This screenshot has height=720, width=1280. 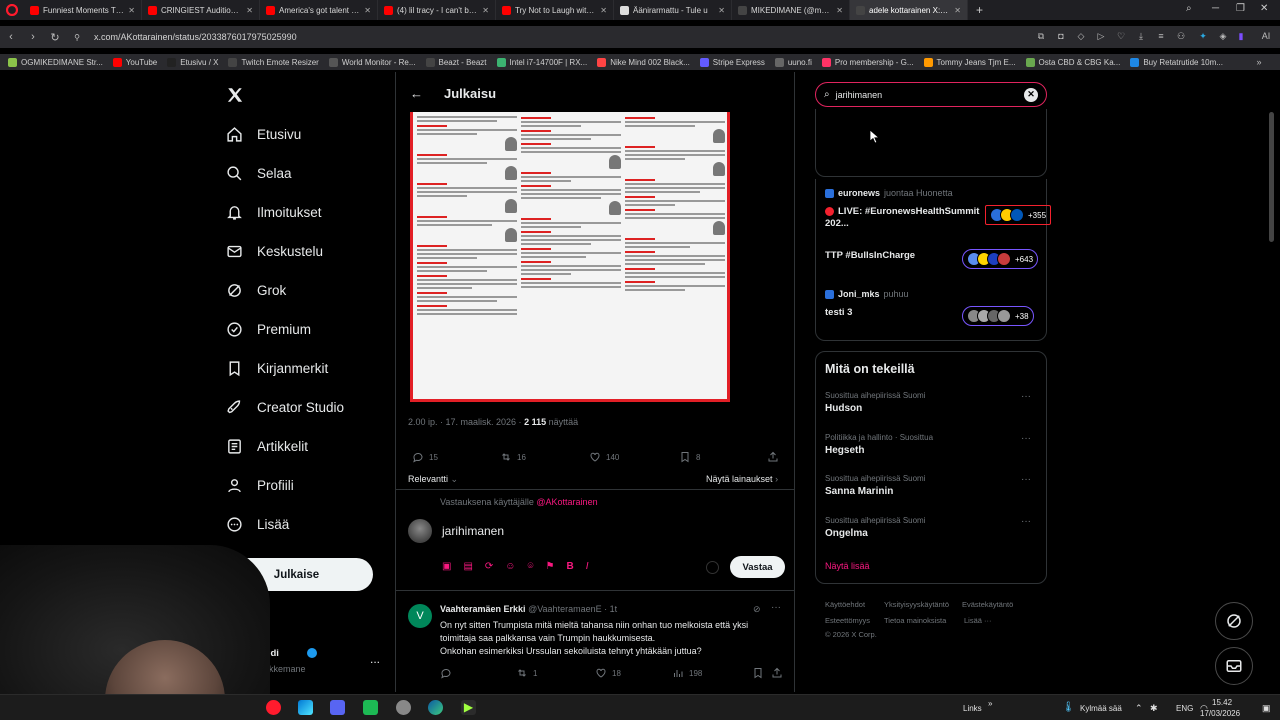 I want to click on minimize-icon: ─, so click(x=1215, y=8).